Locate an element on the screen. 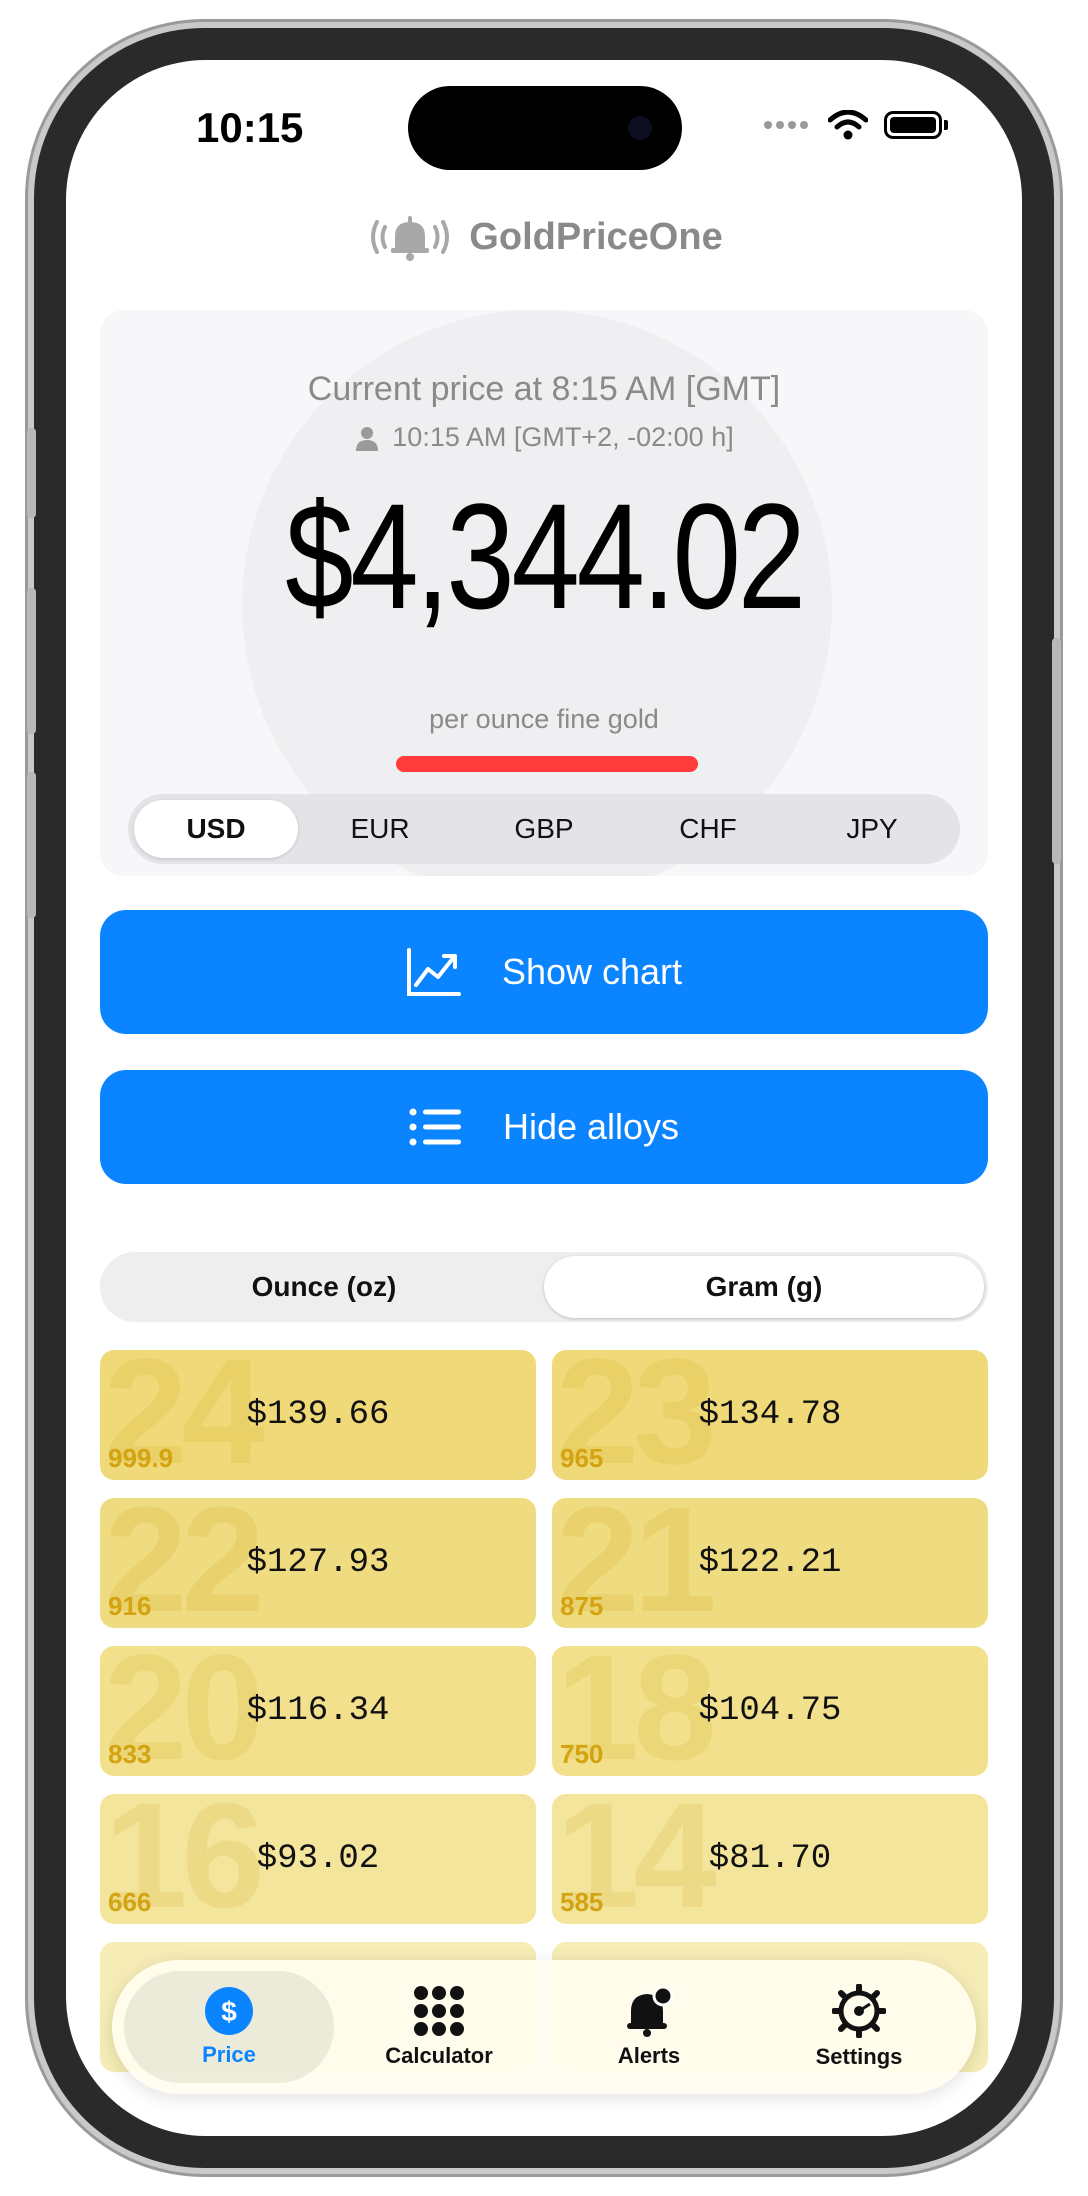 This screenshot has width=1088, height=2196. price-unit: per ounce fine gold is located at coordinates (544, 719).